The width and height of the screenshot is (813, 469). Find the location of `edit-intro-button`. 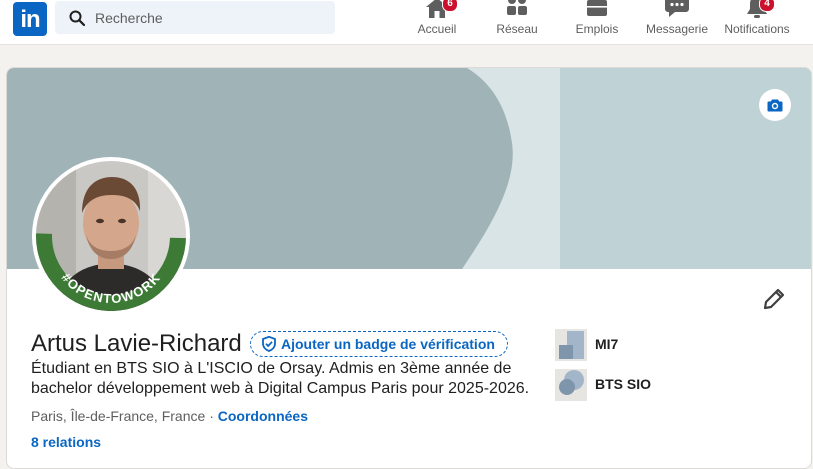

edit-intro-button is located at coordinates (774, 299).